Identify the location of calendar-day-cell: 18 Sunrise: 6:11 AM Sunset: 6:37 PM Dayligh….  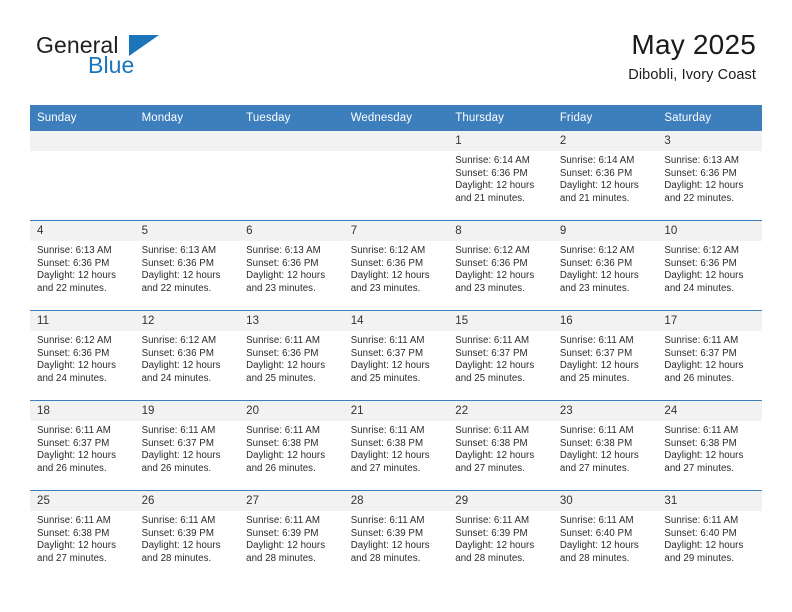
(82, 445).